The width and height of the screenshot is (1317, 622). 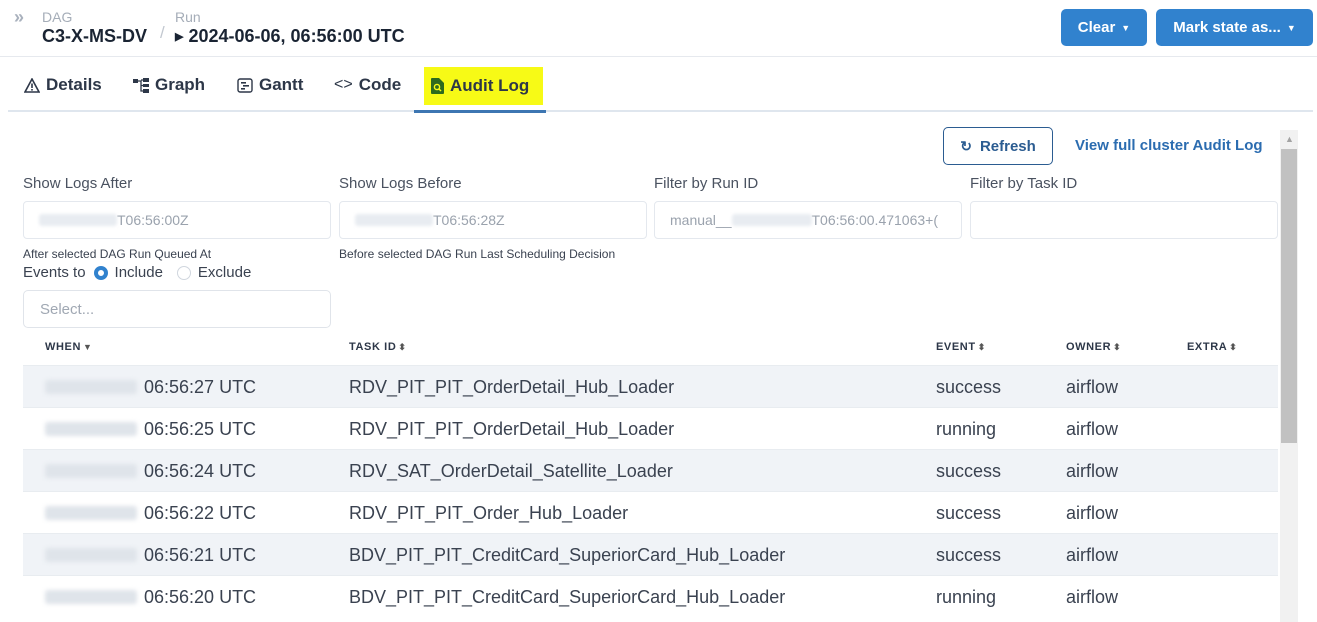 I want to click on after-help-text: After selected DAG Run Queued At, so click(x=117, y=254).